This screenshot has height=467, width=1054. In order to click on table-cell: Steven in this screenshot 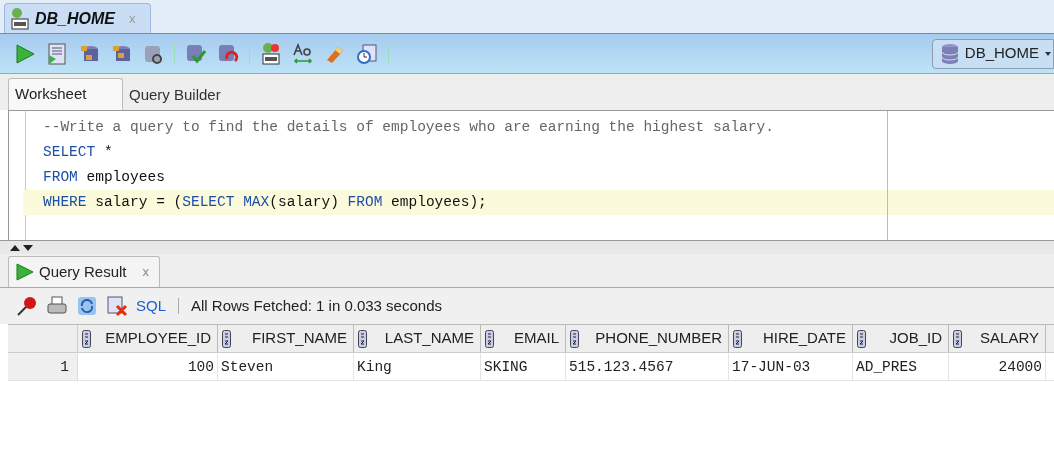, I will do `click(286, 366)`.